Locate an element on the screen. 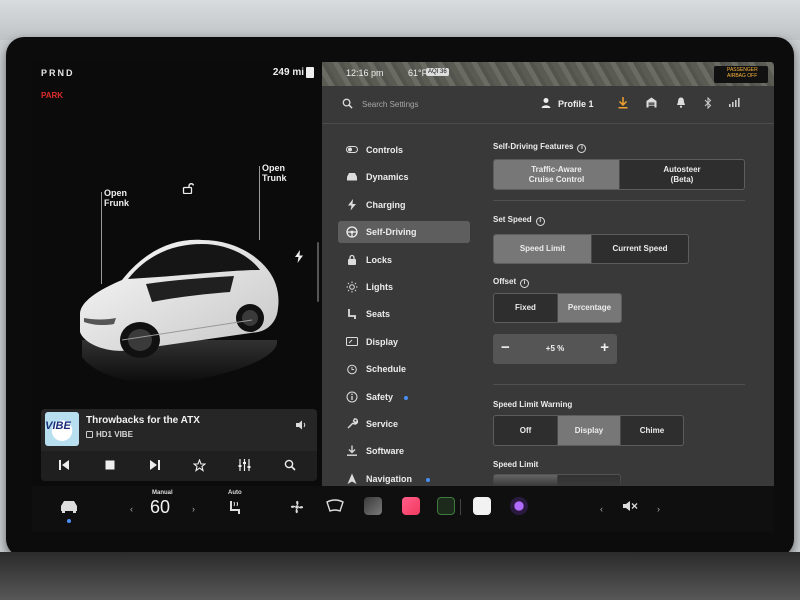  garage-icon is located at coordinates (651, 102).